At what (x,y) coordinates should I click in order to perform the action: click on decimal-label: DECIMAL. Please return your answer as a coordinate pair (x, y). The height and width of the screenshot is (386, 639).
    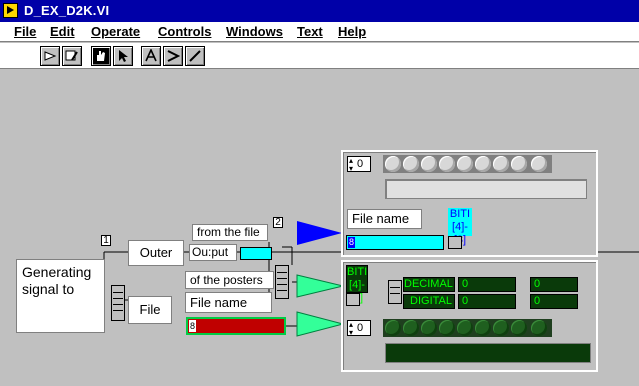
    Looking at the image, I should click on (429, 284).